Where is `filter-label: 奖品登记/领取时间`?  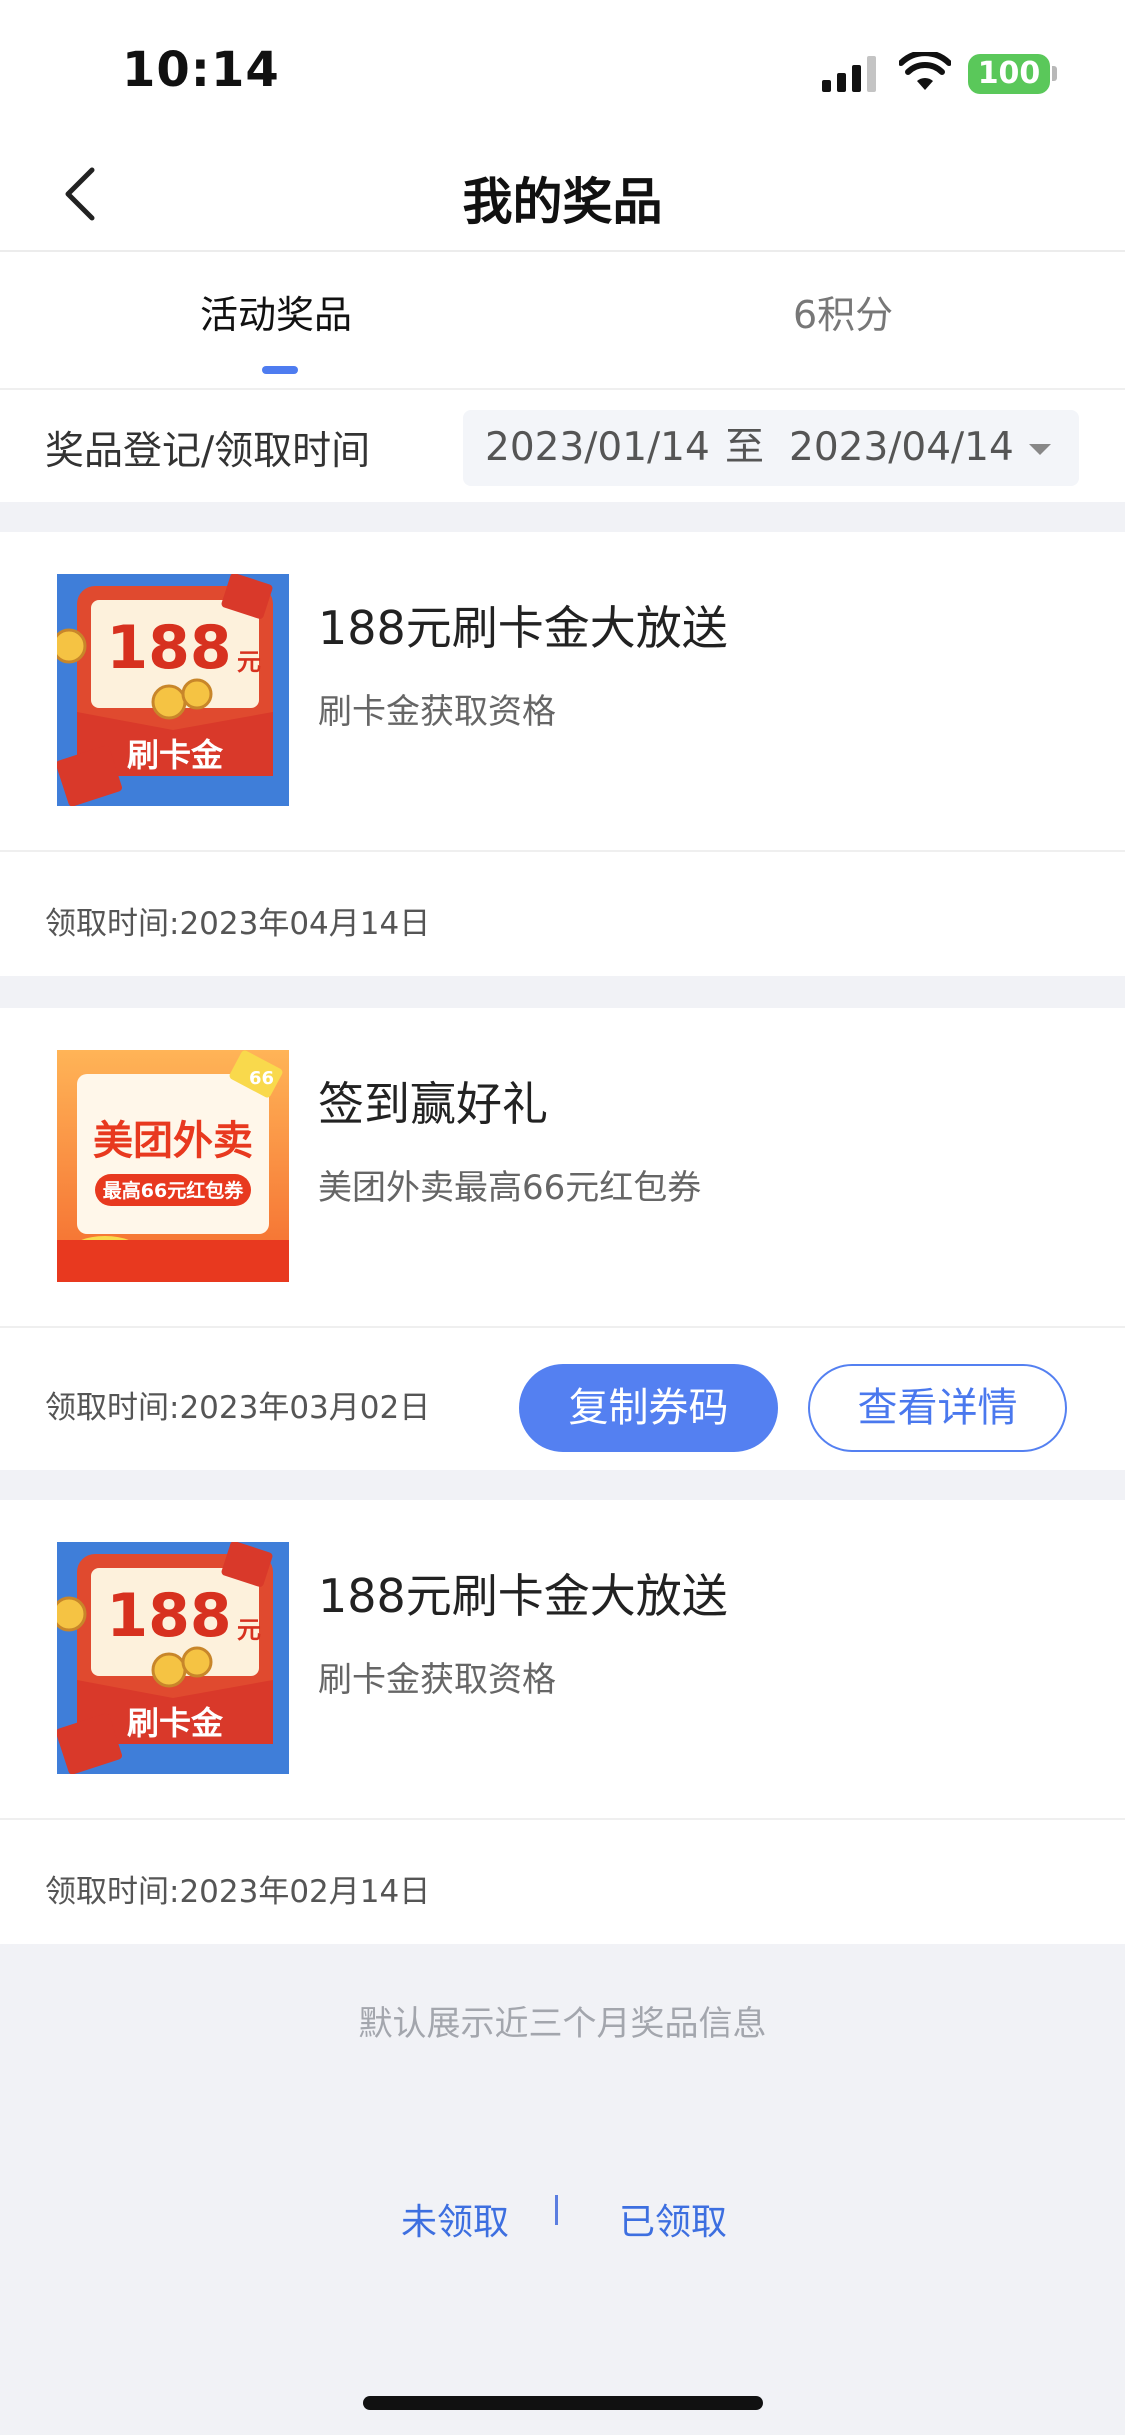
filter-label: 奖品登记/领取时间 is located at coordinates (208, 451).